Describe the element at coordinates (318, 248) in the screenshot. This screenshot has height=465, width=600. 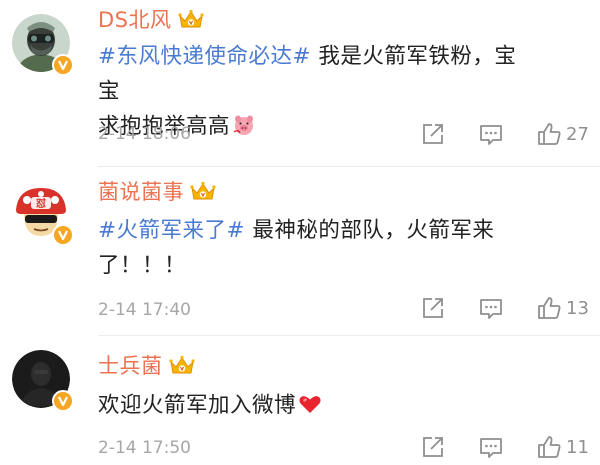
I see `comment-text: #火箭军来了# 最神秘的部队，火箭军来 了！！！` at that location.